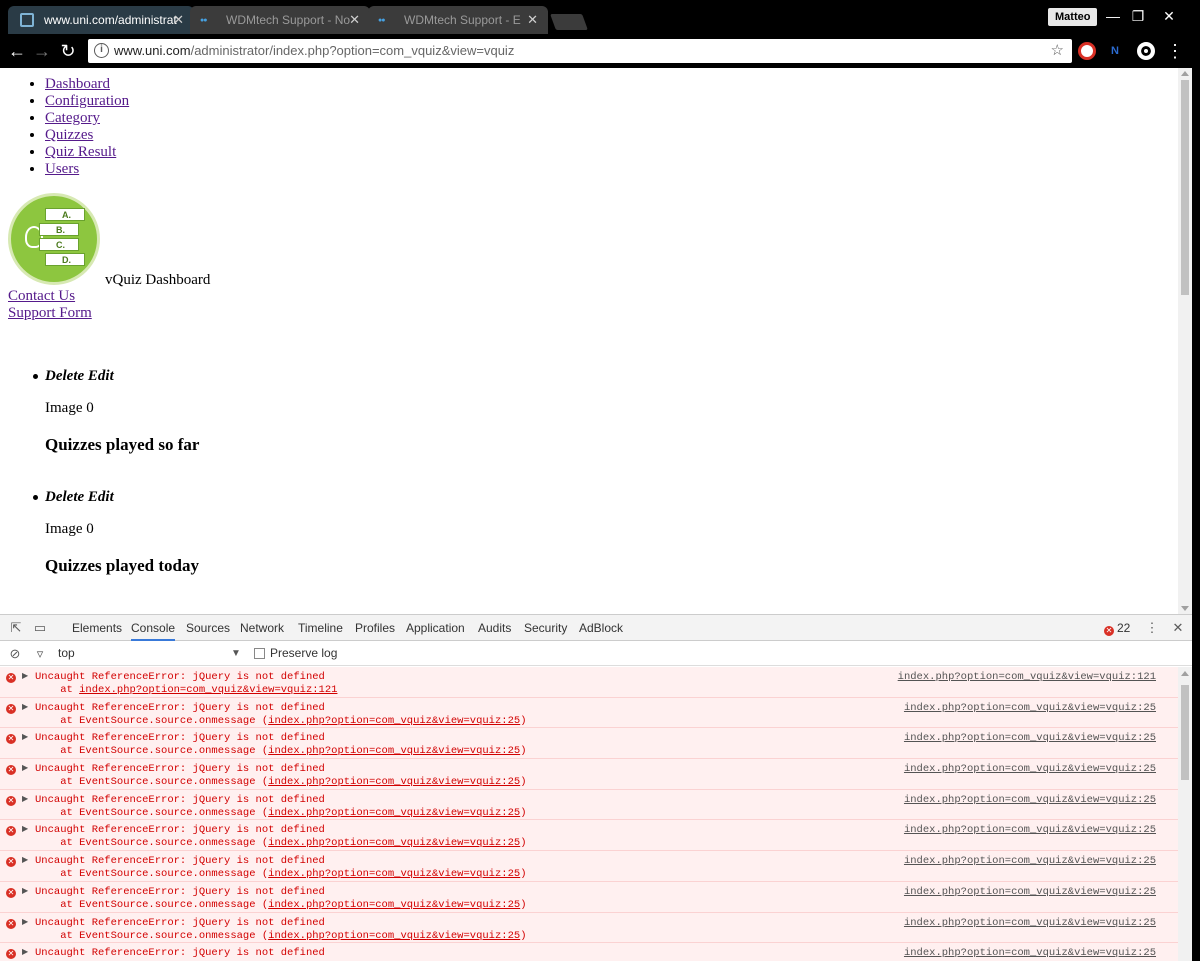 The image size is (1200, 961). Describe the element at coordinates (40, 654) in the screenshot. I see `filter-icon: ▿` at that location.